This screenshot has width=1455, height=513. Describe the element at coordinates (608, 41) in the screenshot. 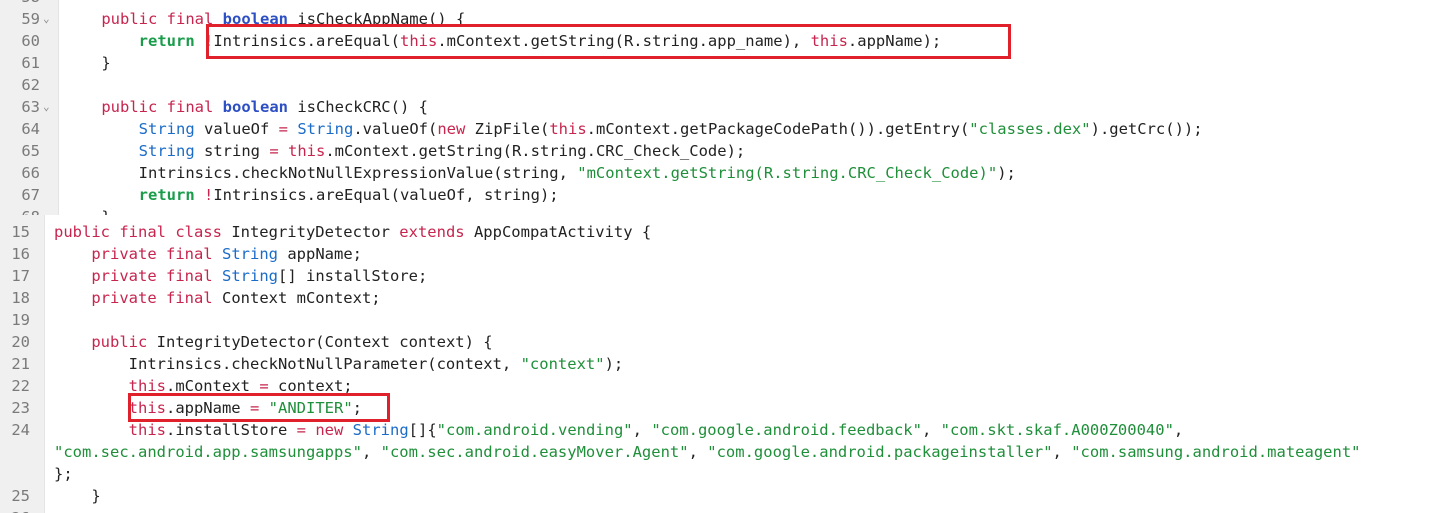

I see `highlight-box-appname-check` at that location.